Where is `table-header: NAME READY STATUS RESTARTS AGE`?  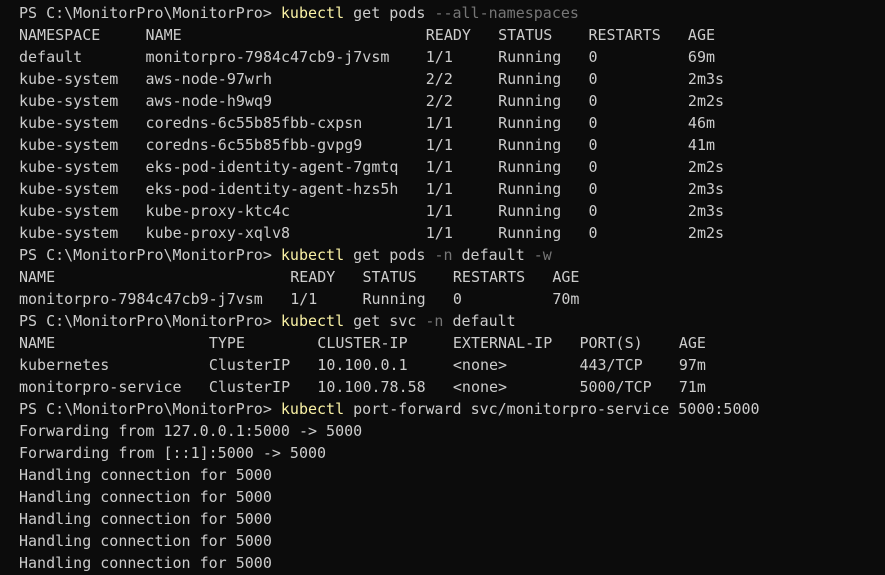
table-header: NAME READY STATUS RESTARTS AGE is located at coordinates (452, 277).